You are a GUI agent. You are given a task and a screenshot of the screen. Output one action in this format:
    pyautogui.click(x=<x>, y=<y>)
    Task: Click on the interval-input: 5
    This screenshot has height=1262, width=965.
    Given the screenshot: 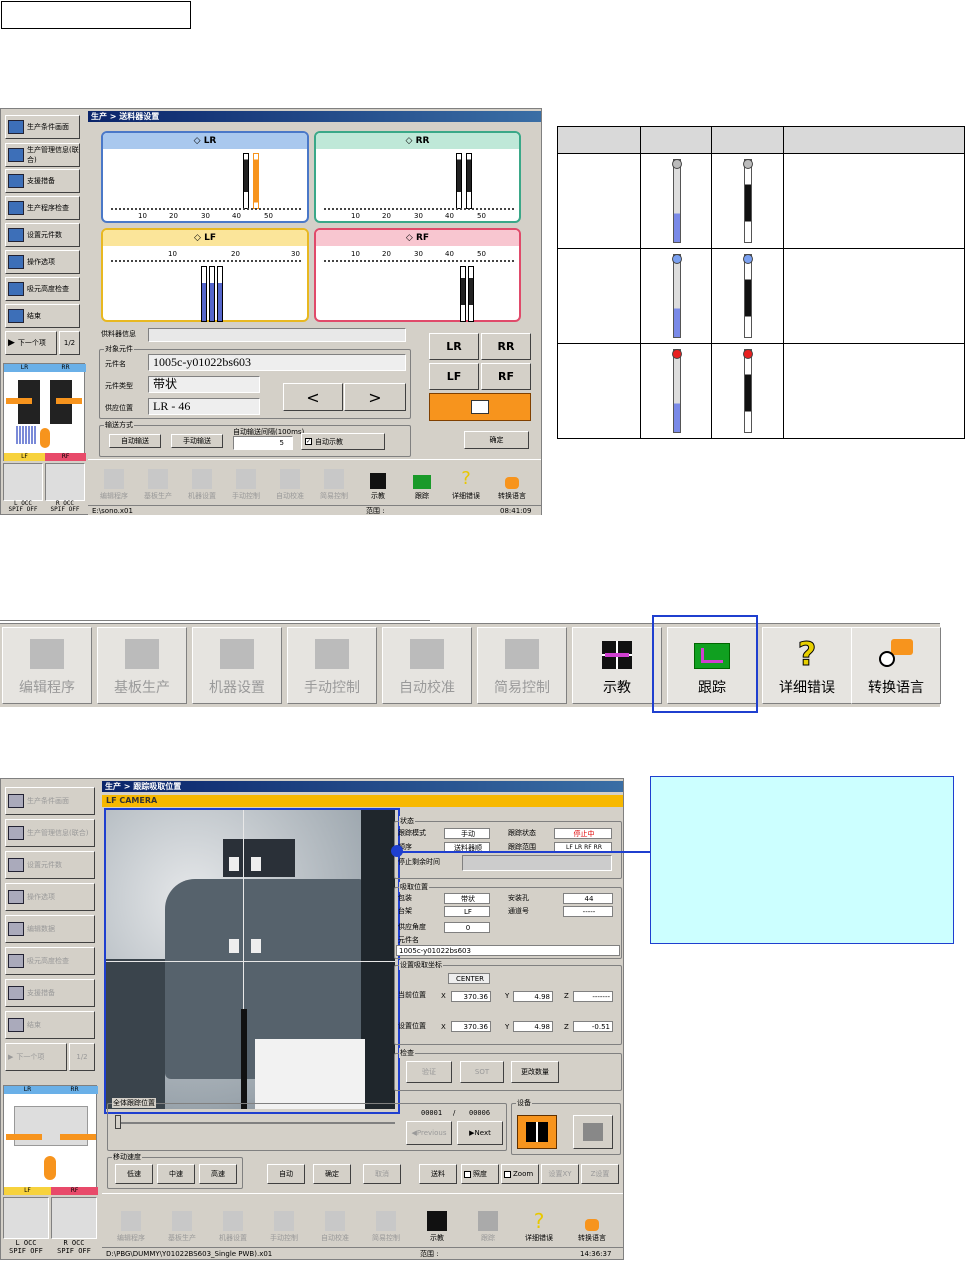 What is the action you would take?
    pyautogui.click(x=263, y=443)
    